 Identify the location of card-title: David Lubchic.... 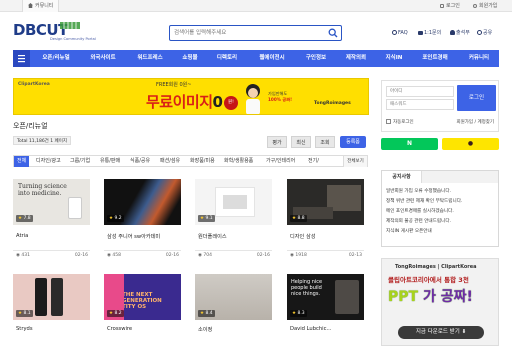
(310, 329).